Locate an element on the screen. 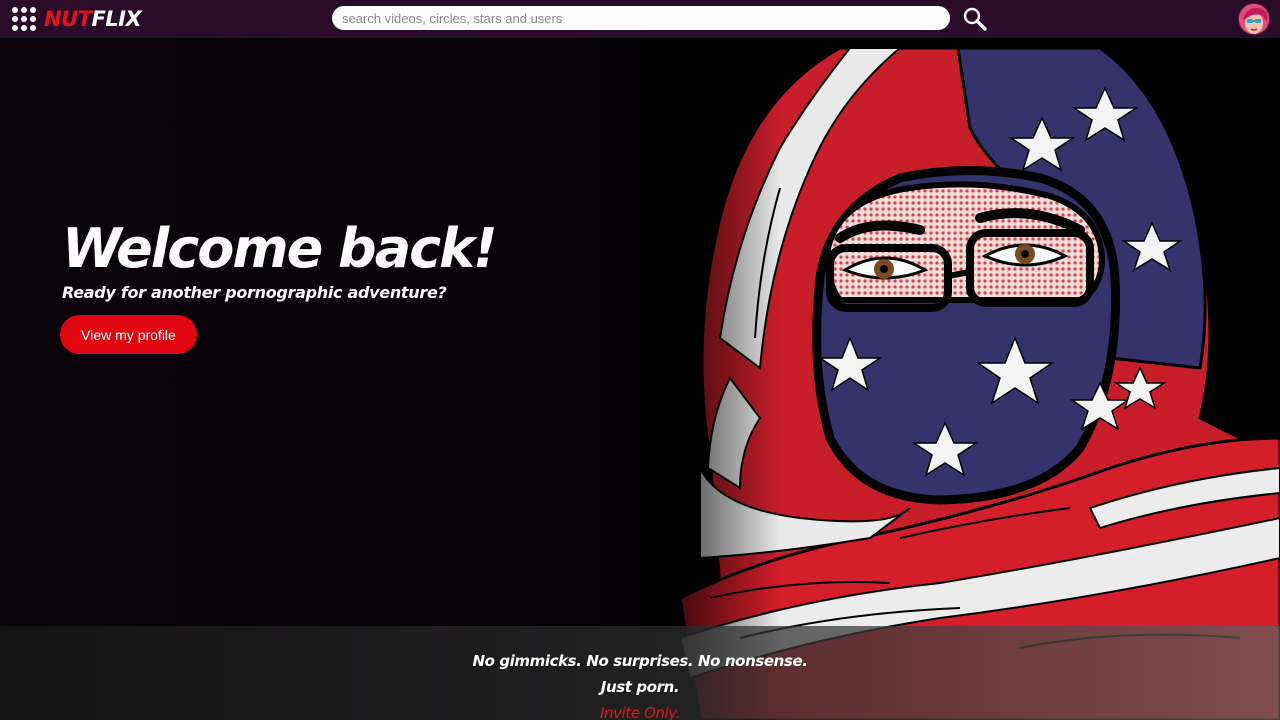  search-icon is located at coordinates (975, 19).